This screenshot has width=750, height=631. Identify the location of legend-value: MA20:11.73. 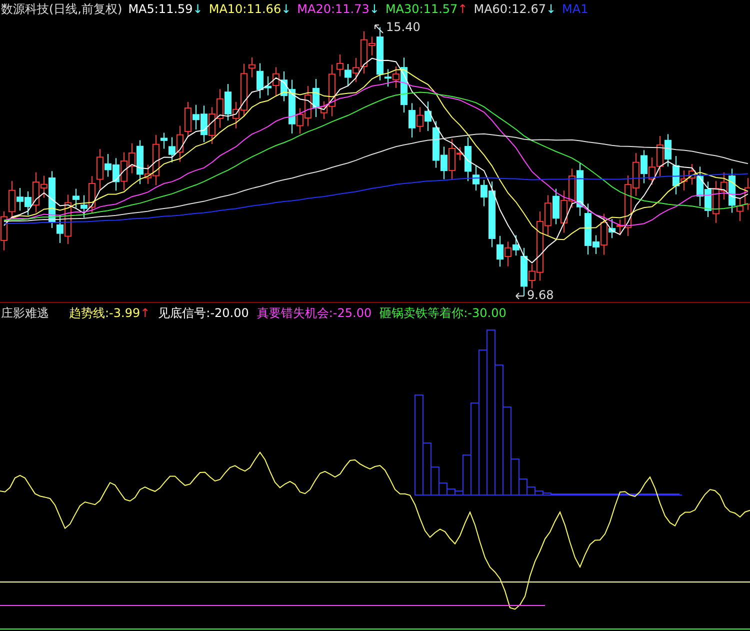
(333, 9).